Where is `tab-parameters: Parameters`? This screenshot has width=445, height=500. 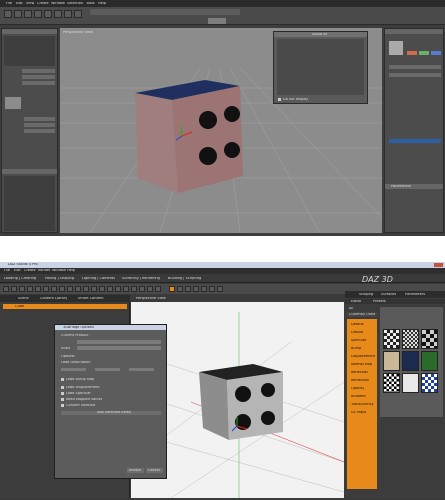
tab-parameters: Parameters is located at coordinates (415, 295).